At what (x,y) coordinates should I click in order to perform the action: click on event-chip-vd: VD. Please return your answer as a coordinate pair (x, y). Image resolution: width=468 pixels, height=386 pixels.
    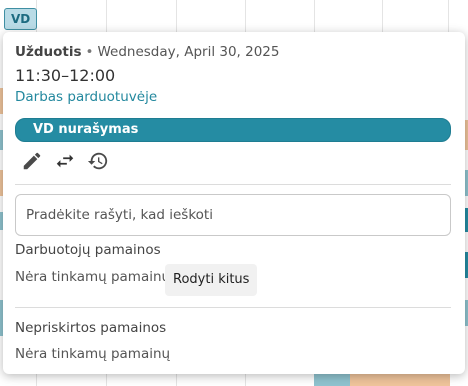
    Looking at the image, I should click on (21, 19).